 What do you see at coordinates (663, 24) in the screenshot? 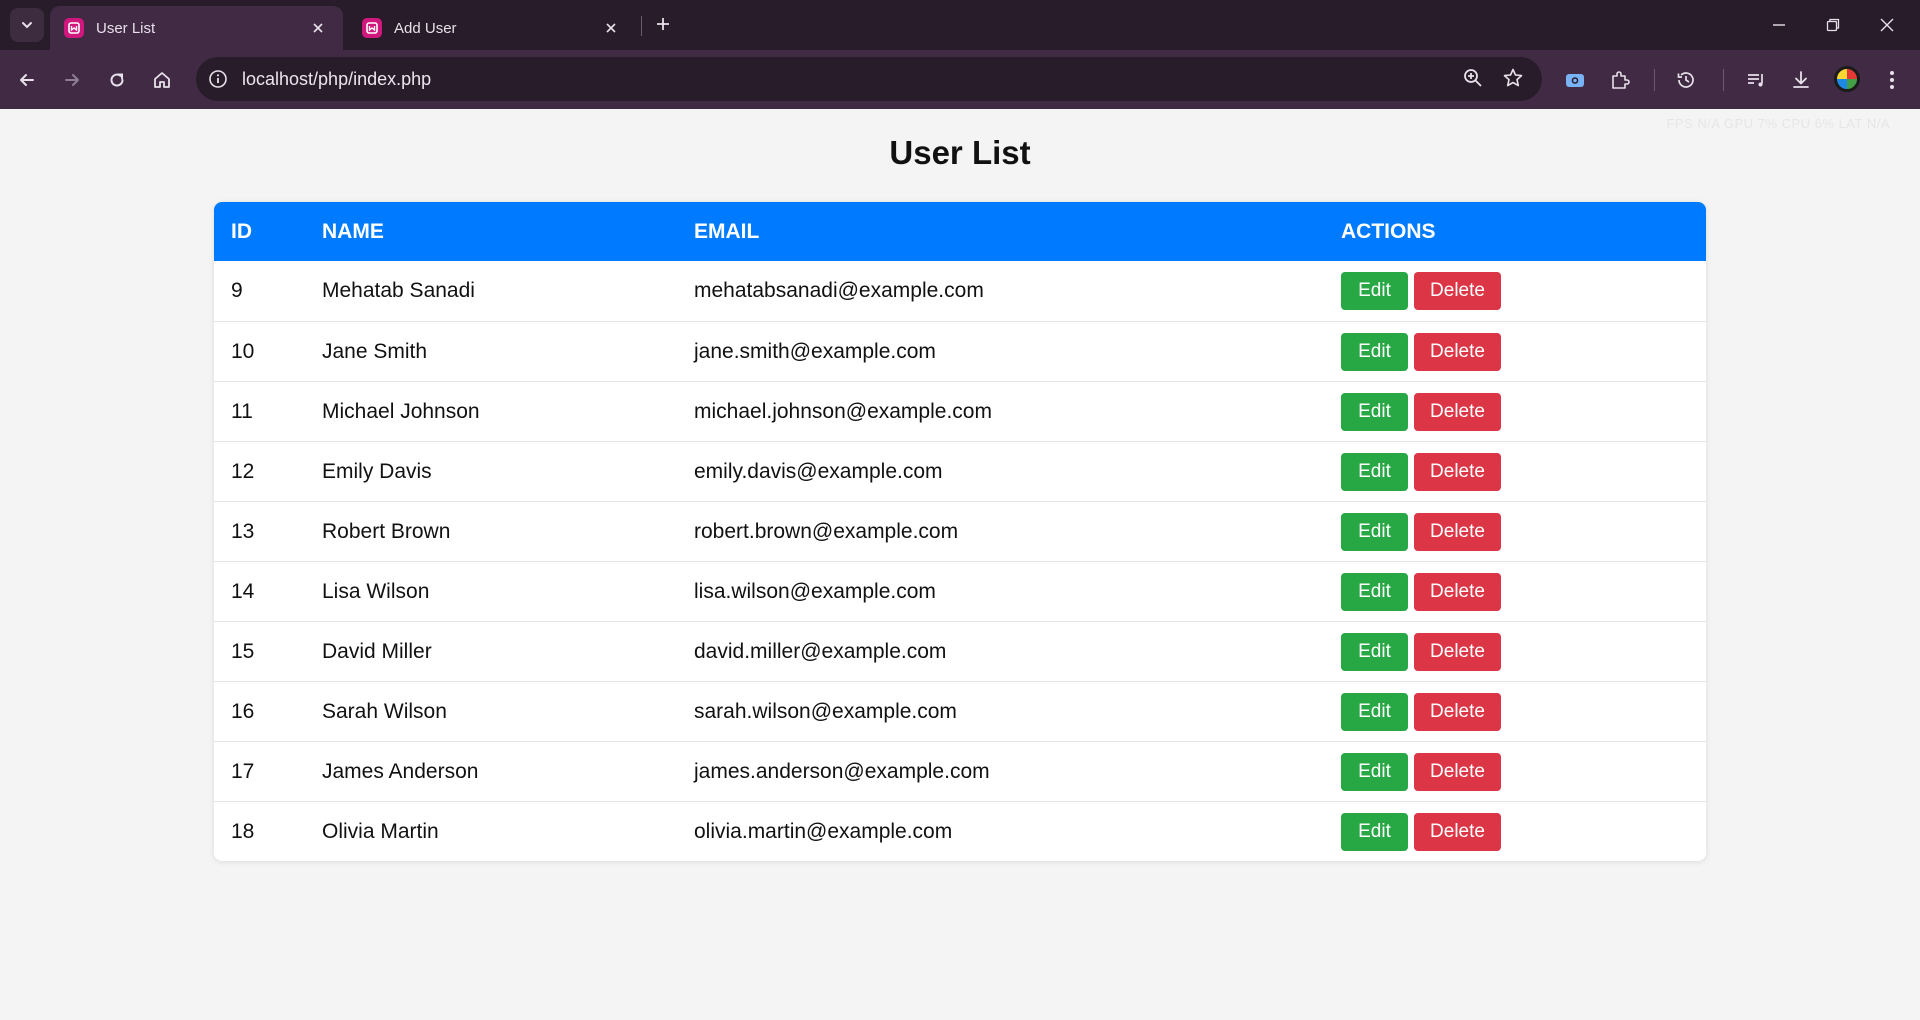
I see `plus-icon` at bounding box center [663, 24].